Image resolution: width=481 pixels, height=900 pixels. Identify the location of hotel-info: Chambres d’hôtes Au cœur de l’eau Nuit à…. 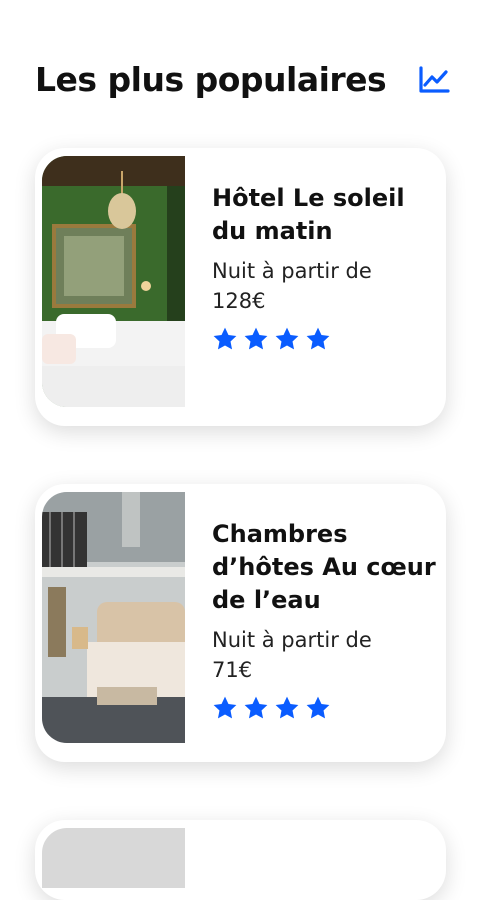
(324, 620).